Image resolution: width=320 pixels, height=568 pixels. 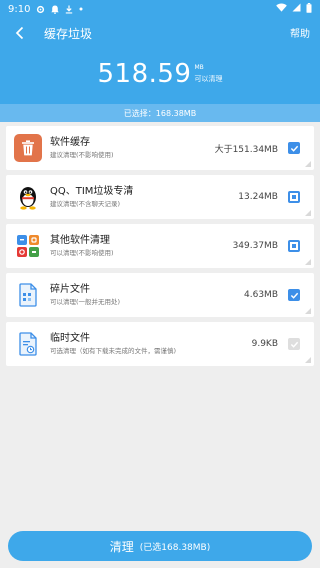 I want to click on list-item-qq-tim: QQ、TIM垃圾专清 建议清理(不含聊天记录) 13.24MB, so click(x=160, y=197).